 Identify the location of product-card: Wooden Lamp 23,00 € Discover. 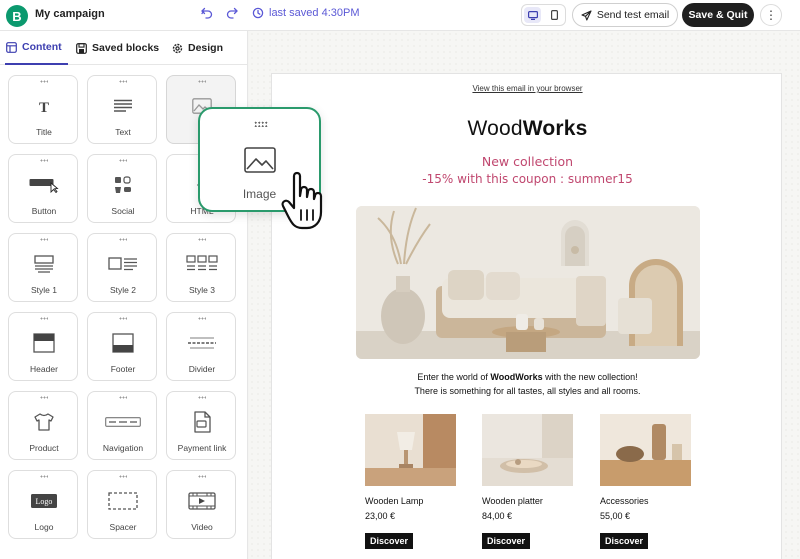
(411, 481).